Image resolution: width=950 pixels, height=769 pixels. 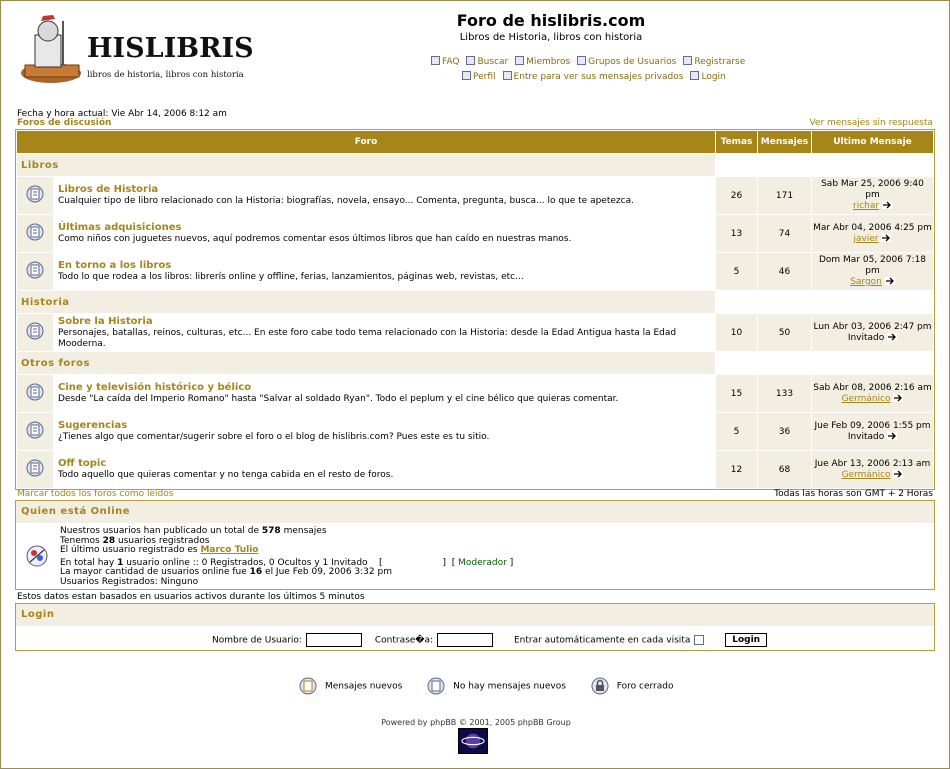 What do you see at coordinates (866, 206) in the screenshot?
I see `last-post-user: richar` at bounding box center [866, 206].